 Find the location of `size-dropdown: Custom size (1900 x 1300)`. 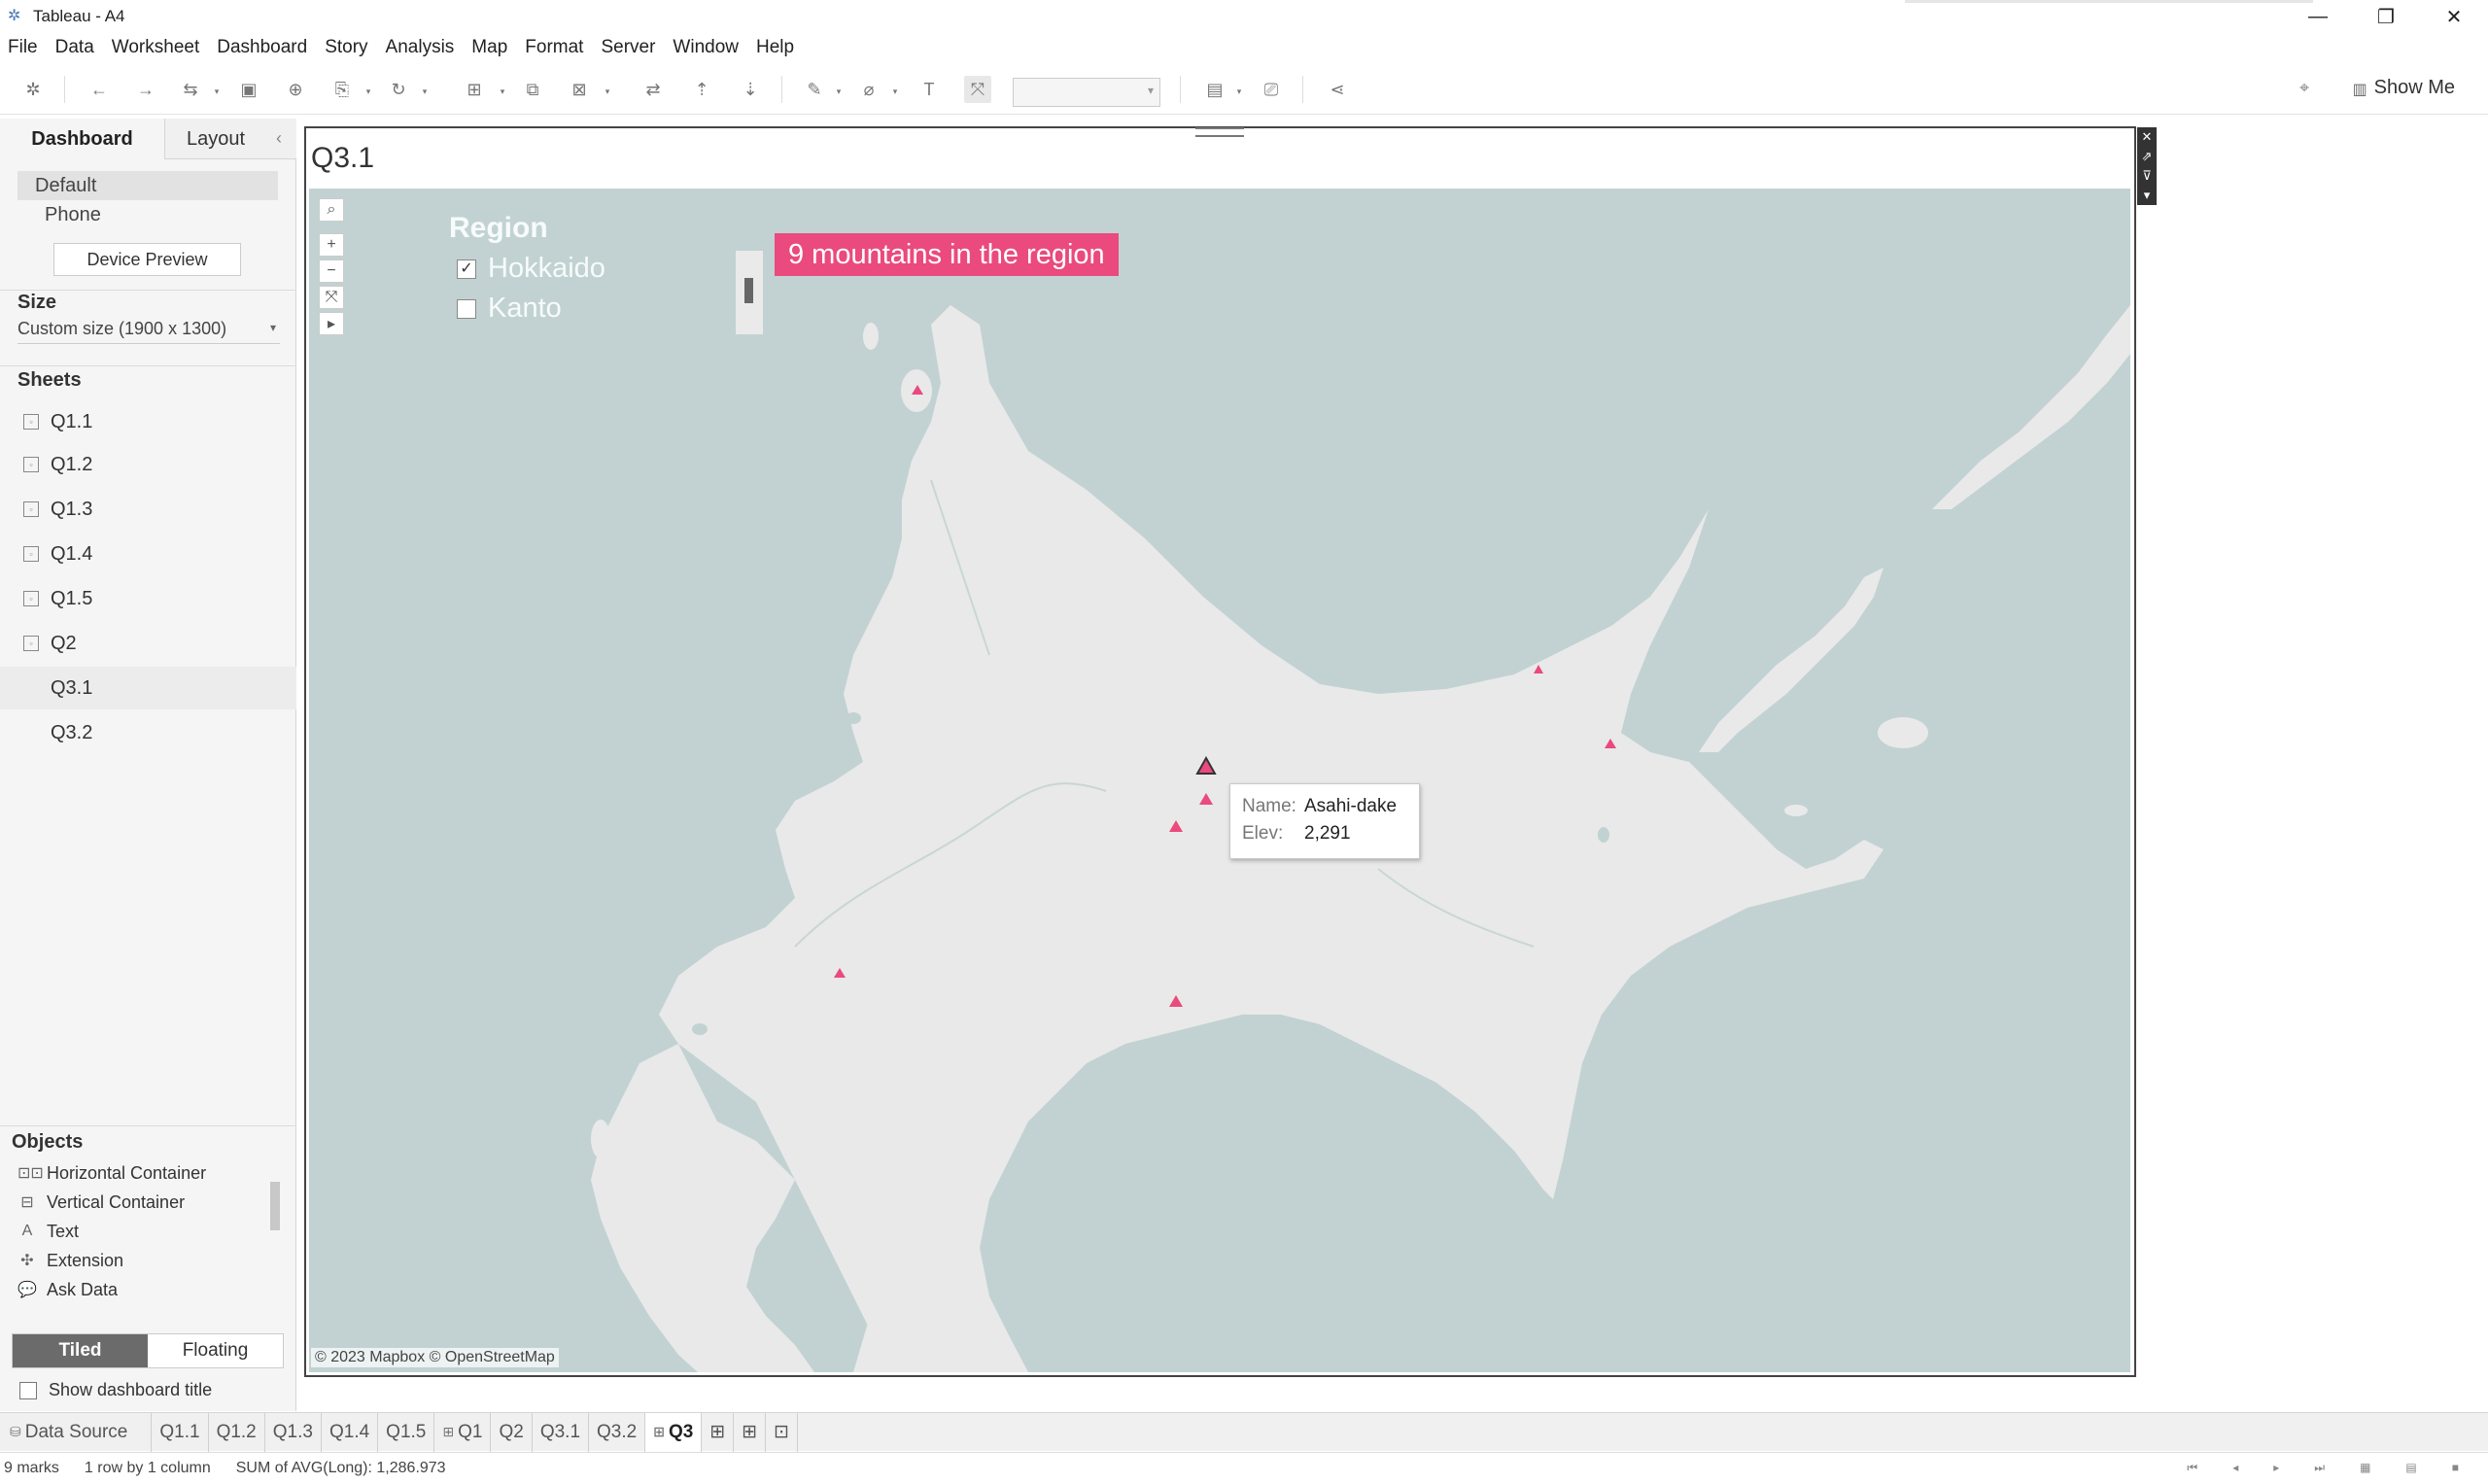

size-dropdown: Custom size (1900 x 1300) is located at coordinates (148, 331).